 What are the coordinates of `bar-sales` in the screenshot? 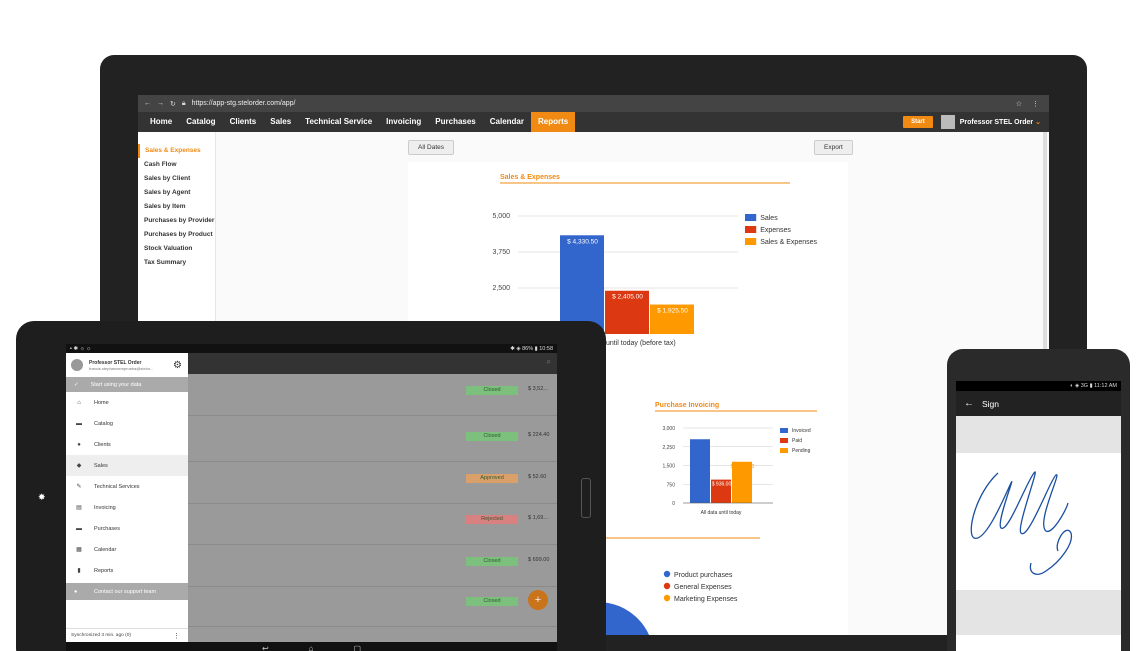 It's located at (582, 284).